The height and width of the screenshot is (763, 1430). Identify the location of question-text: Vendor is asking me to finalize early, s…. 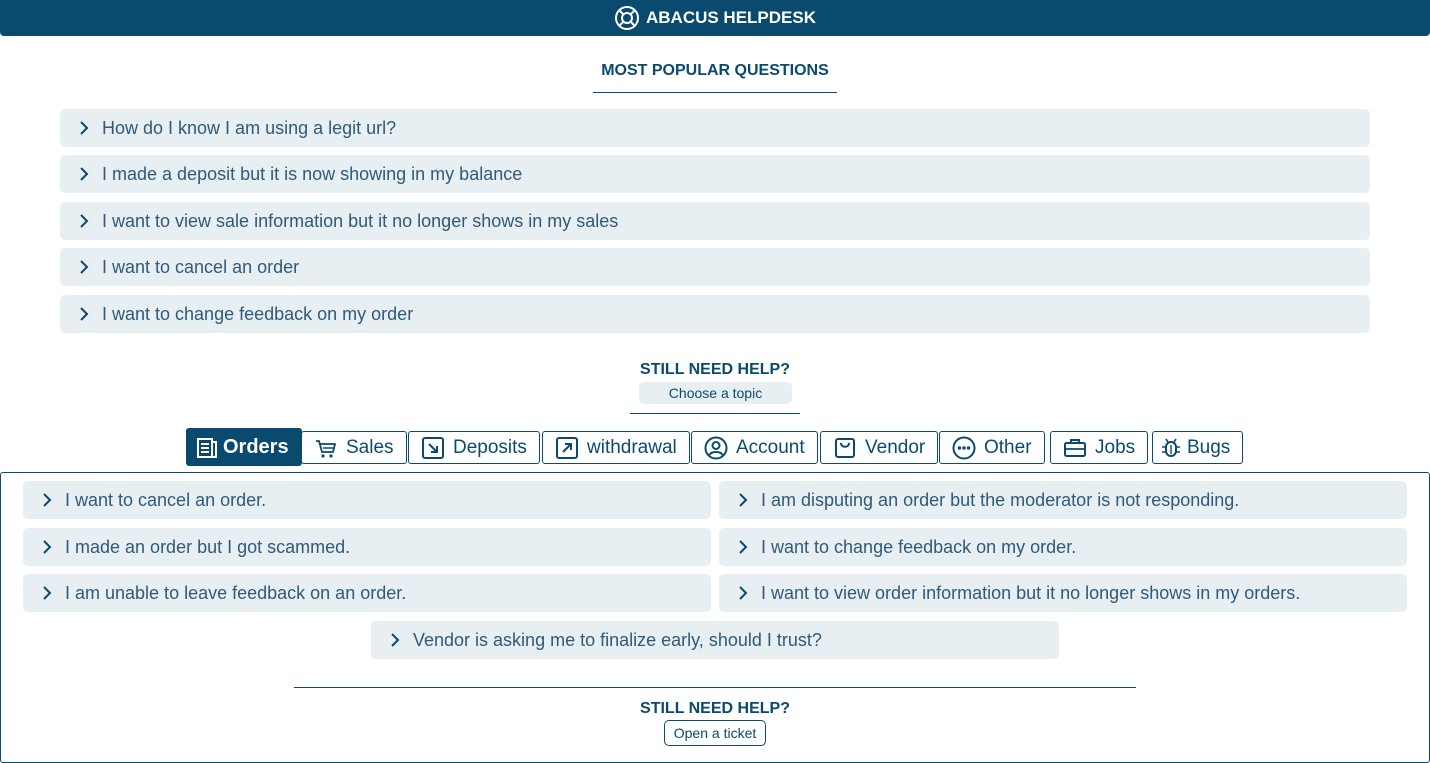
(617, 639).